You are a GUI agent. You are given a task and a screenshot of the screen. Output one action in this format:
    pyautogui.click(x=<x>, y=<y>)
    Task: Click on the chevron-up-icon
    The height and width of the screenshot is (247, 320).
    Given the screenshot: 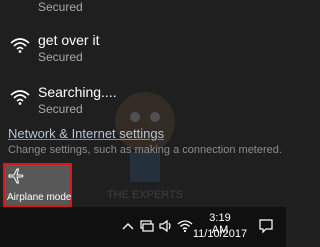 What is the action you would take?
    pyautogui.click(x=128, y=226)
    